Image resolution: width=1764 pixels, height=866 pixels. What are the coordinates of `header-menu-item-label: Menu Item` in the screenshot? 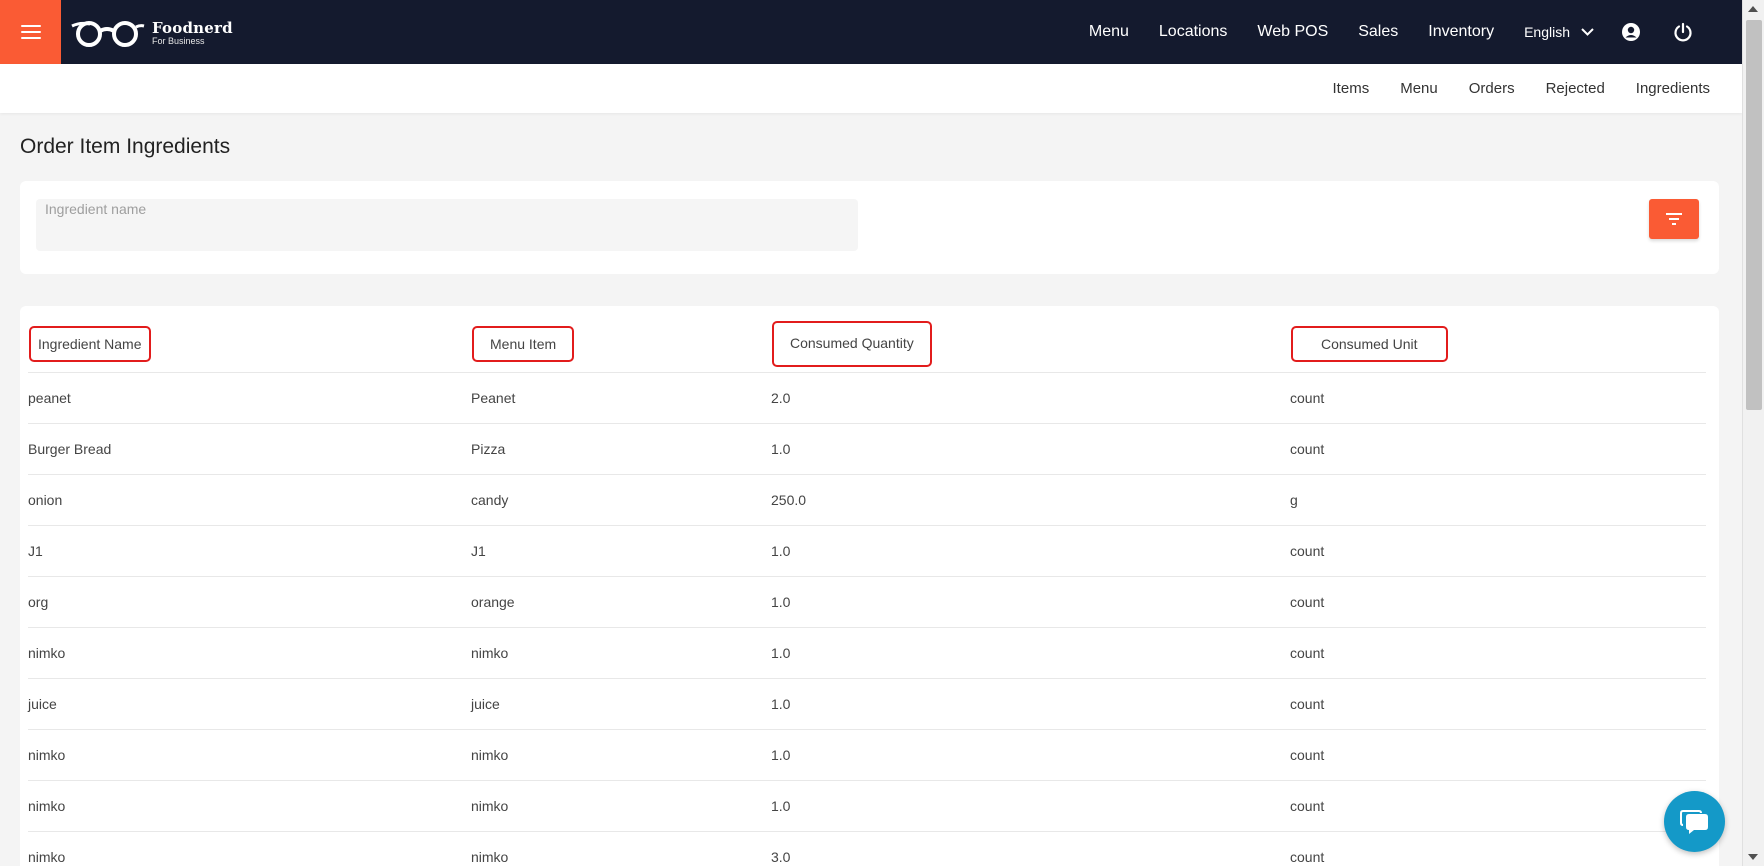 It's located at (523, 343).